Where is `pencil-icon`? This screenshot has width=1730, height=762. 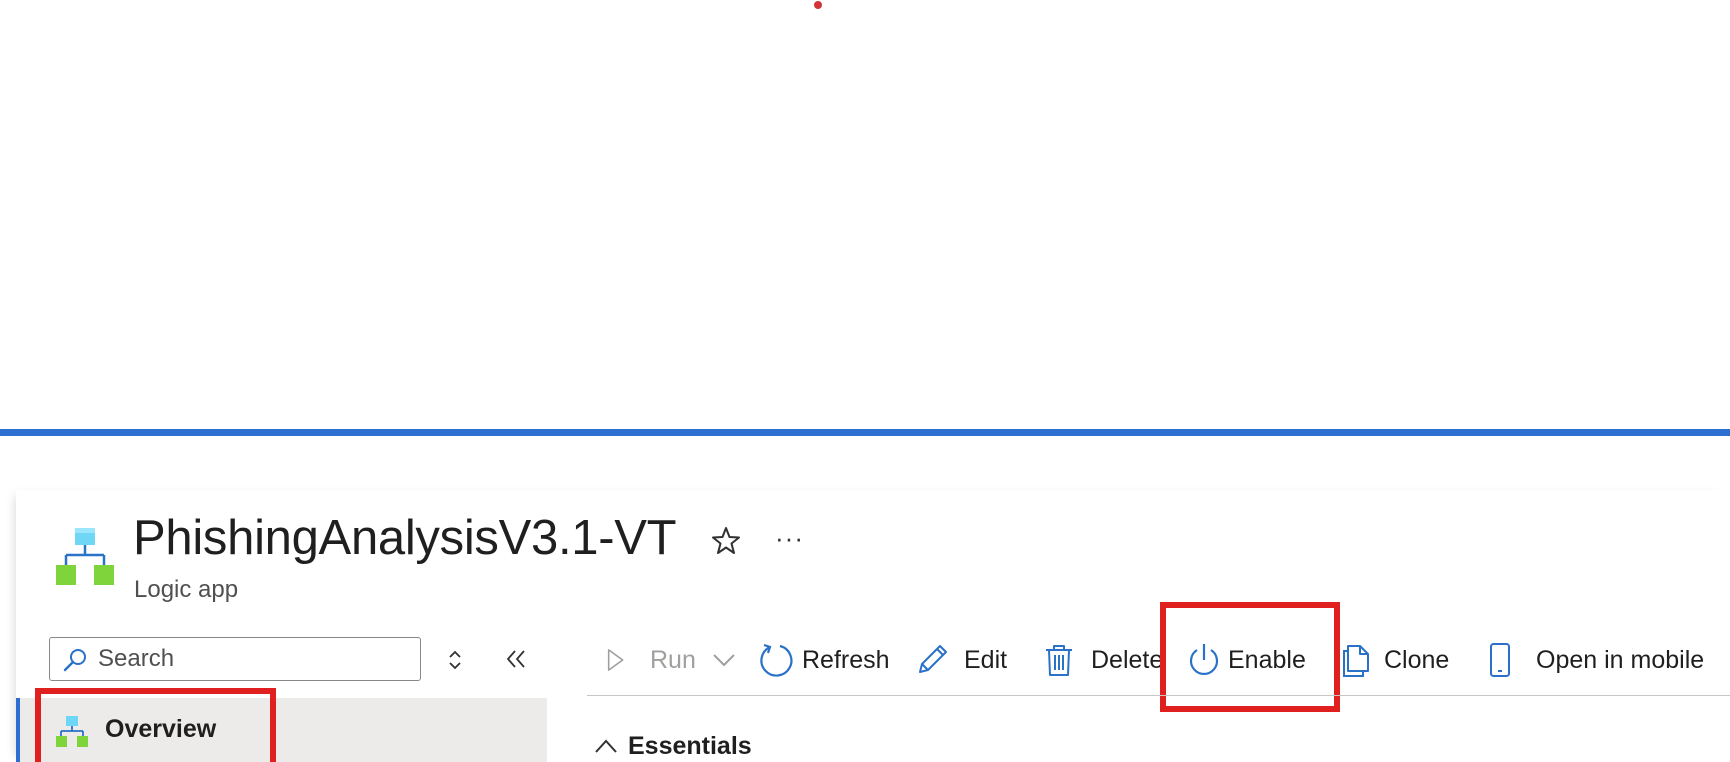
pencil-icon is located at coordinates (933, 659).